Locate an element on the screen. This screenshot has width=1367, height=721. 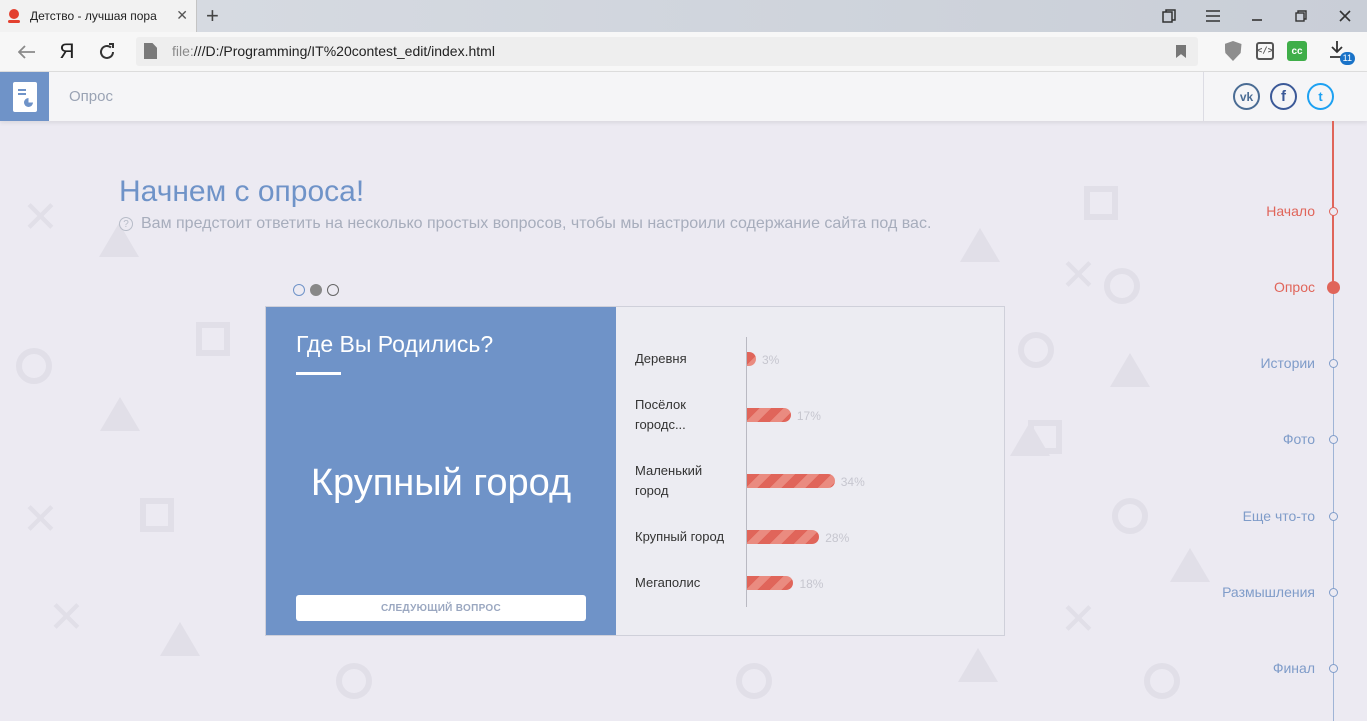
downloads-icon: 11 is located at coordinates (1340, 52).